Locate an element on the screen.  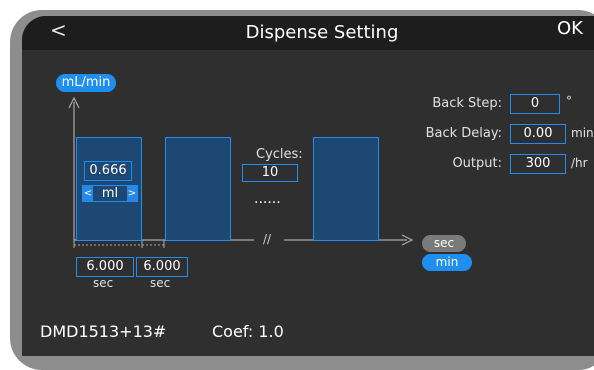
x-unit-min-option: min is located at coordinates (447, 262).